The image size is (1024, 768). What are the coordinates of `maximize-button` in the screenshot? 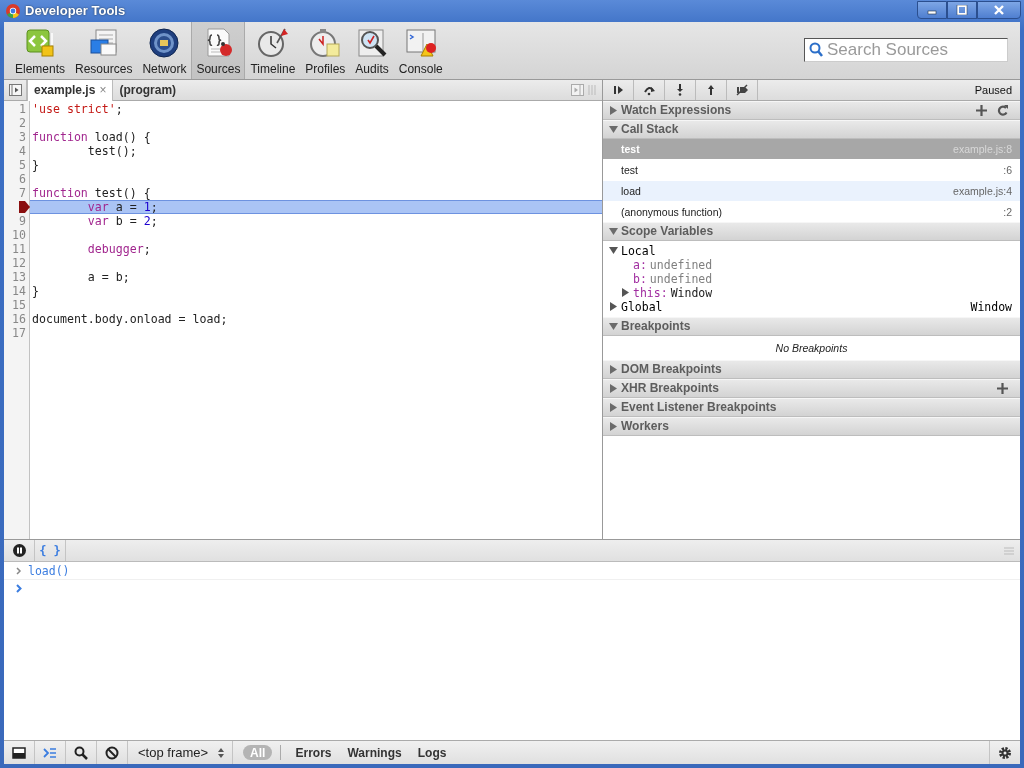 It's located at (962, 10).